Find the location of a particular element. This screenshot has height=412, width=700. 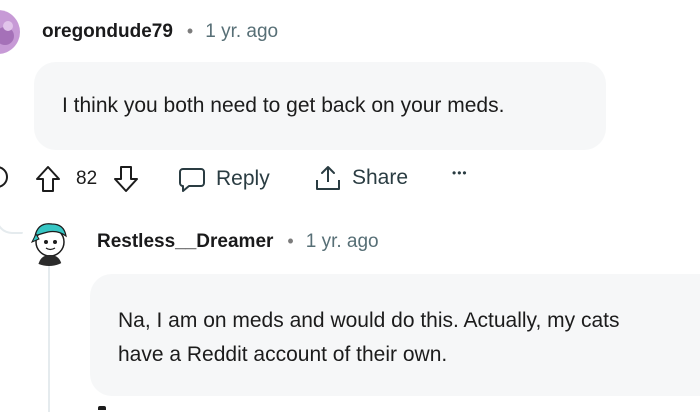

downvote-button is located at coordinates (126, 182).